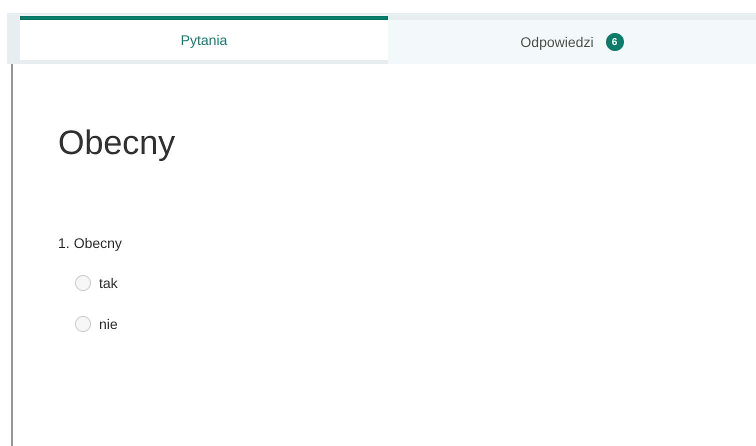 This screenshot has height=446, width=756. Describe the element at coordinates (64, 243) in the screenshot. I see `question-number: 1.` at that location.